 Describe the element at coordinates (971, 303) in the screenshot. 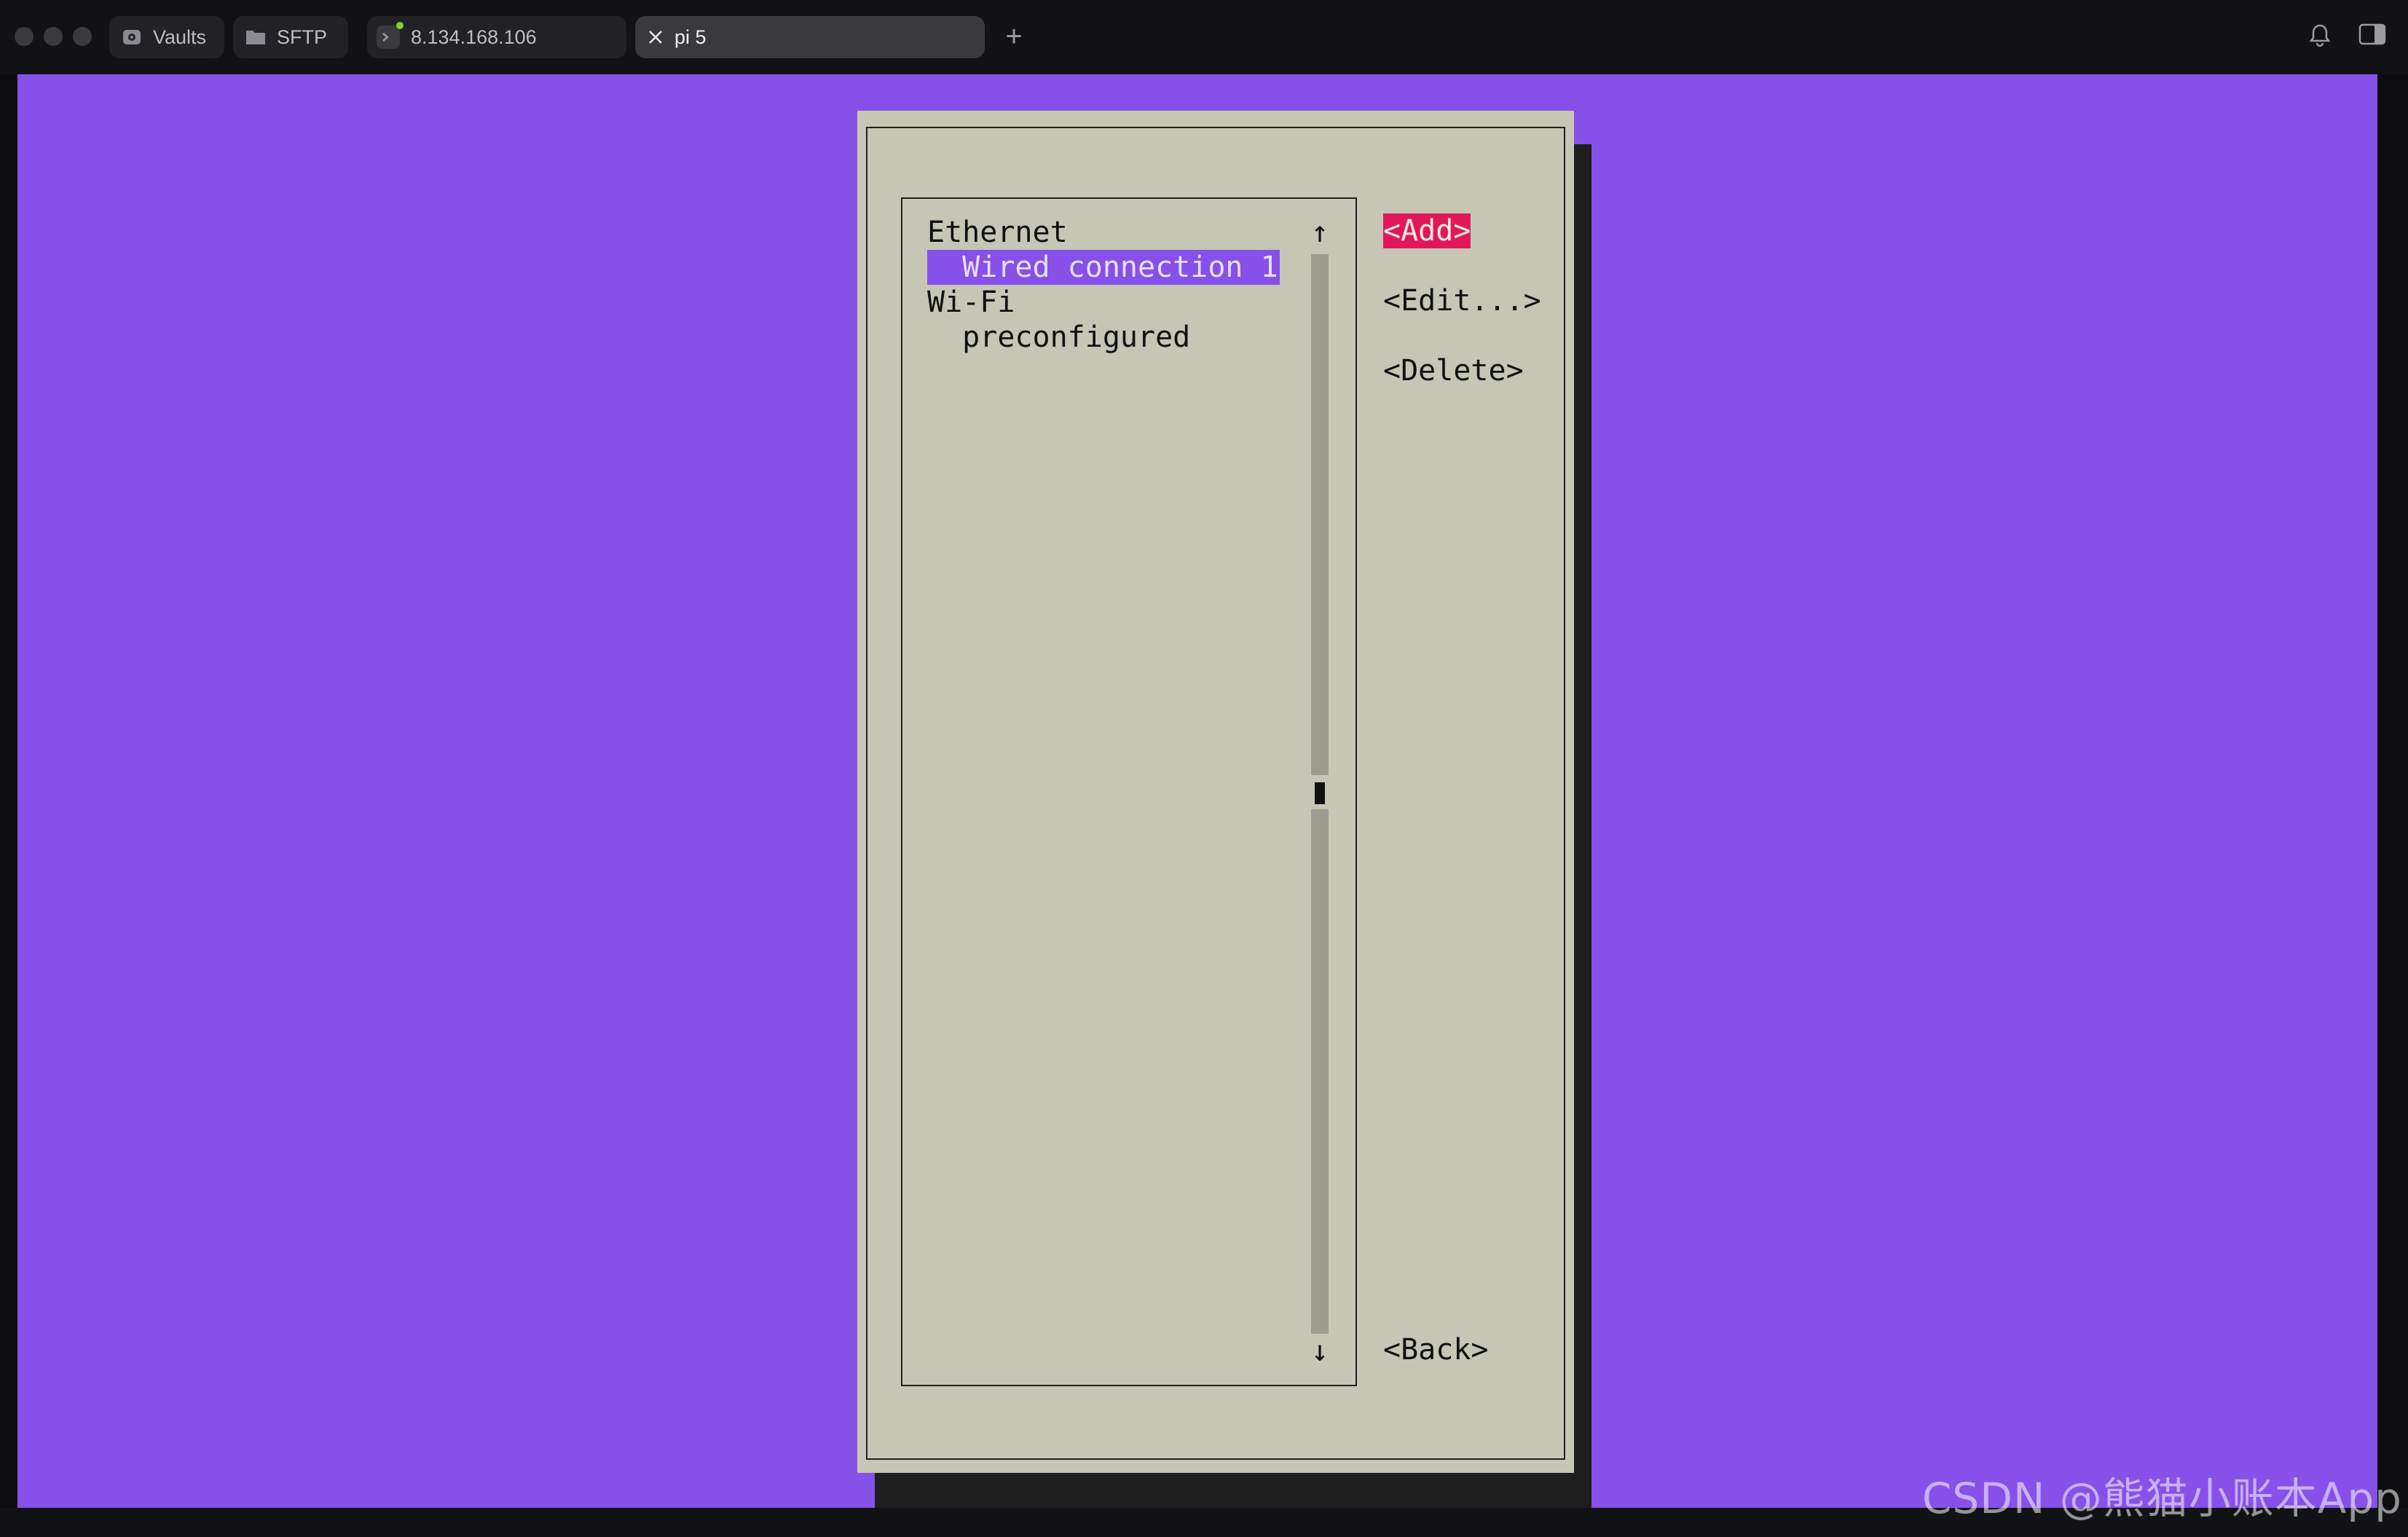

I see `list-item-wifi: Wi-Fi` at that location.